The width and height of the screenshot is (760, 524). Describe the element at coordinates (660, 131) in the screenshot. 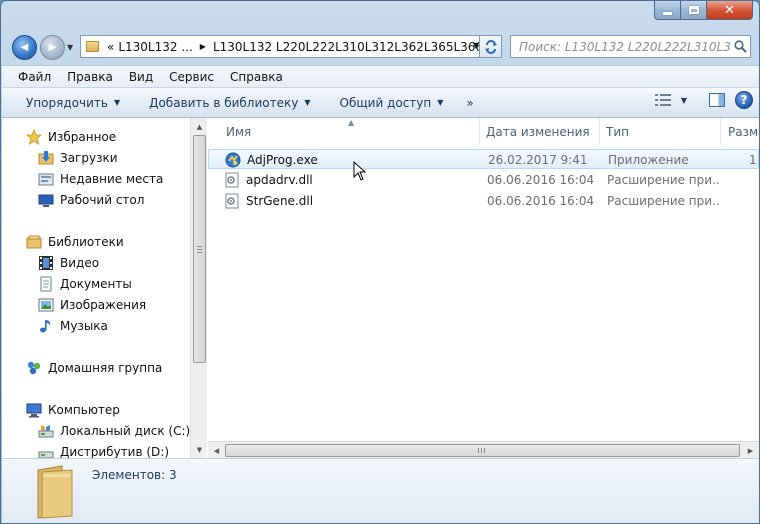

I see `column-type: Тип` at that location.